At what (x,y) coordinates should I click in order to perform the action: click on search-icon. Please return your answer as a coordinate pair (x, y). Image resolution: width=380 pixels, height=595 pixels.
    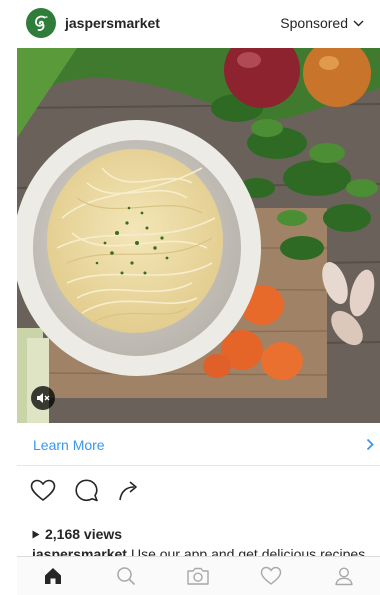
    Looking at the image, I should click on (126, 576).